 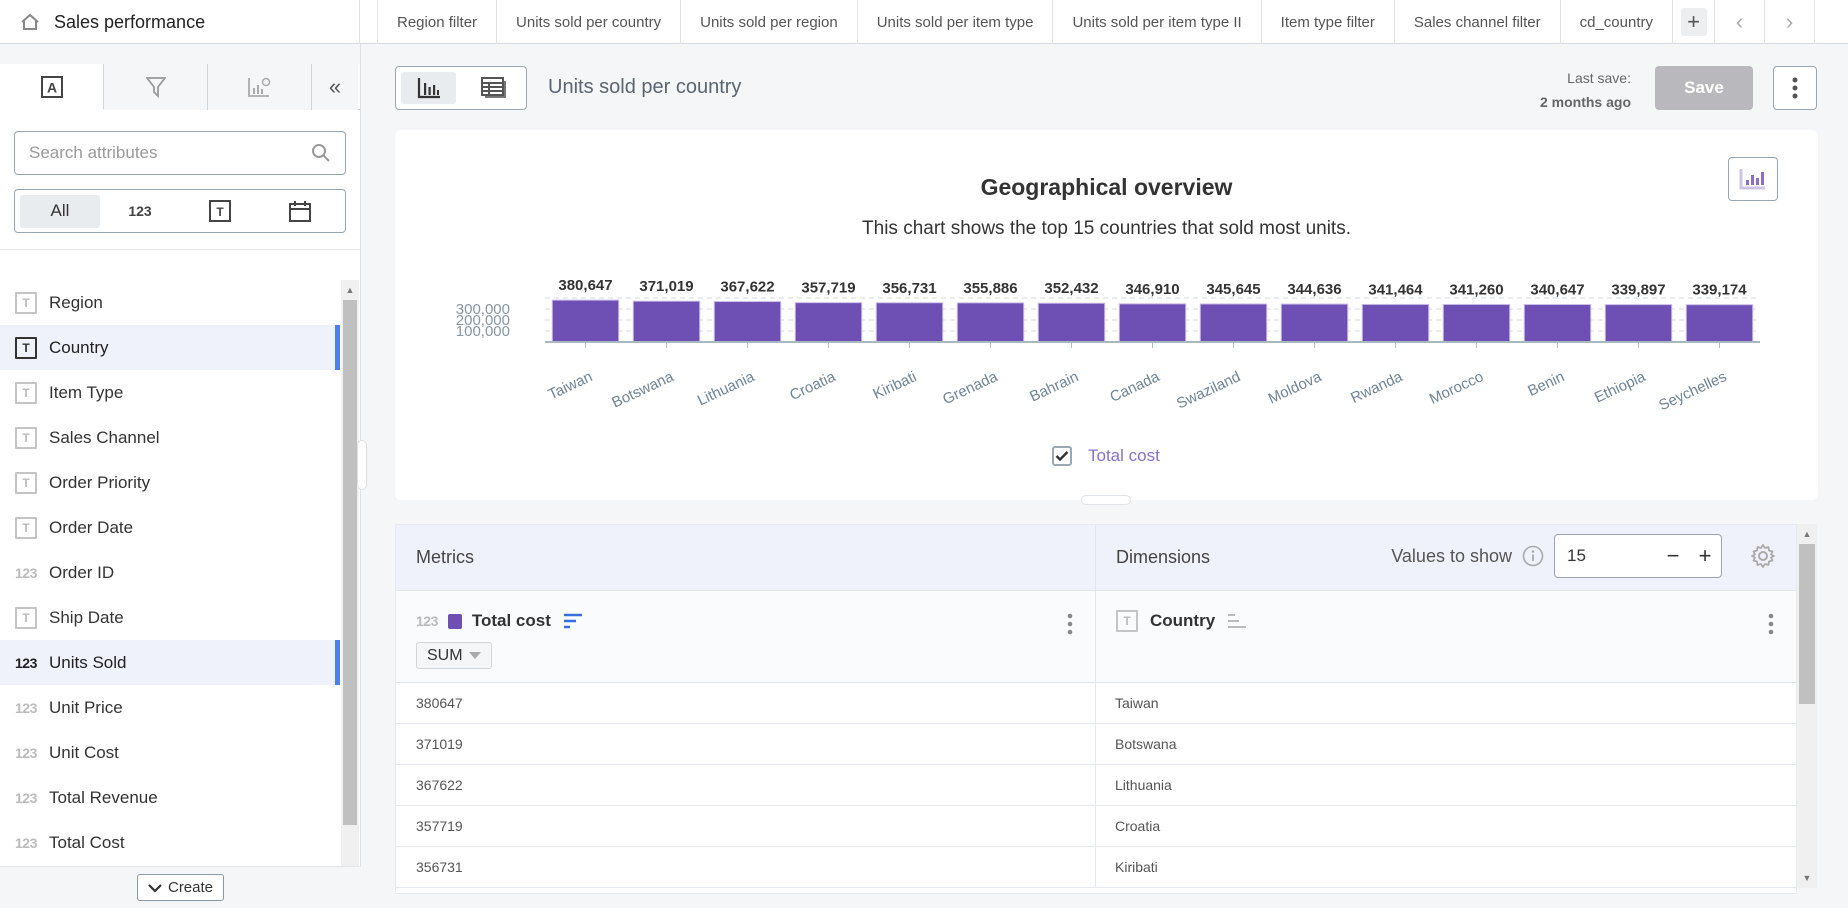 I want to click on plus-icon: +, so click(x=1693, y=22).